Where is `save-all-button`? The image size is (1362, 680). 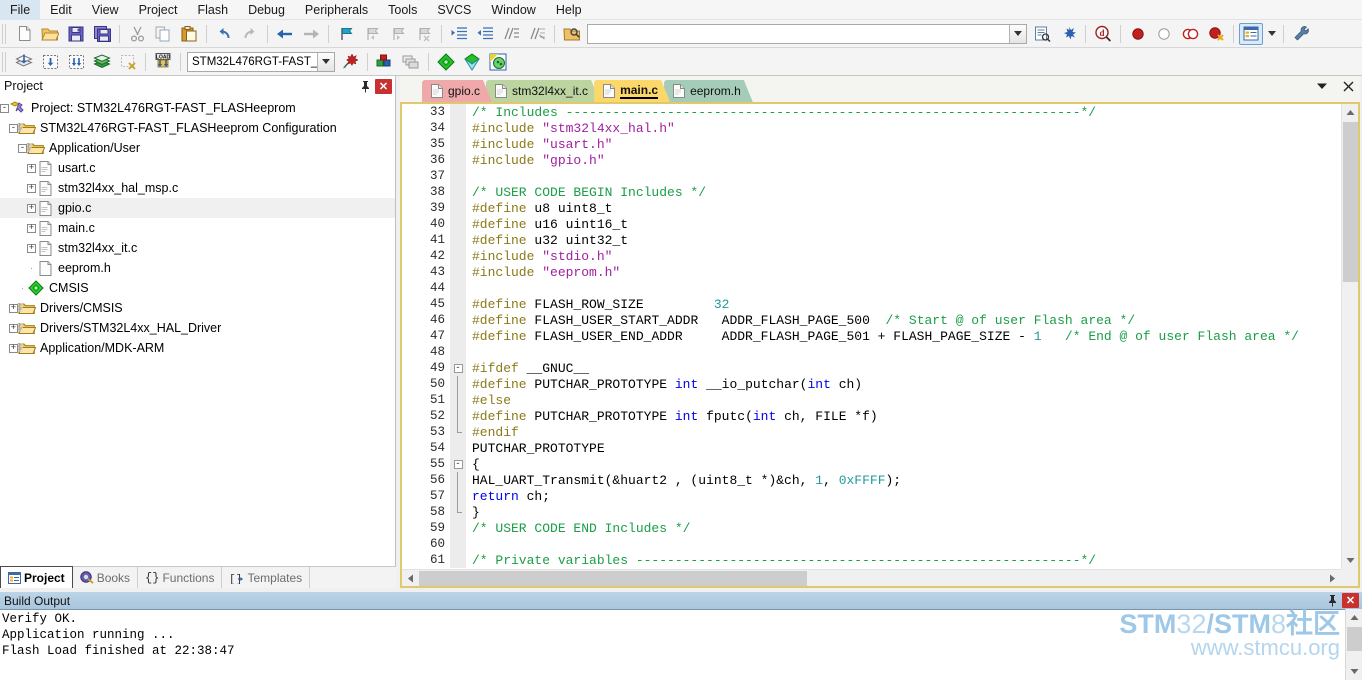 save-all-button is located at coordinates (102, 34).